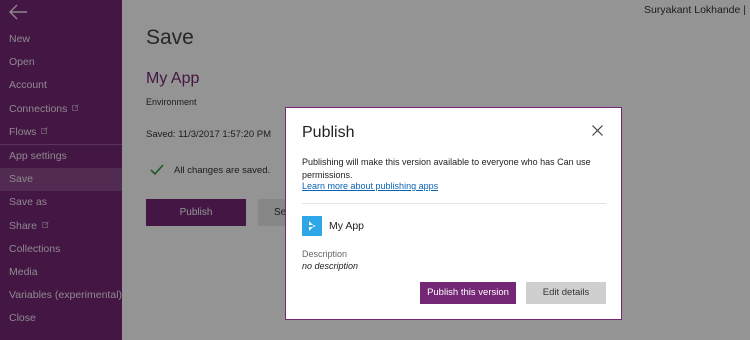  What do you see at coordinates (454, 203) in the screenshot?
I see `divider` at bounding box center [454, 203].